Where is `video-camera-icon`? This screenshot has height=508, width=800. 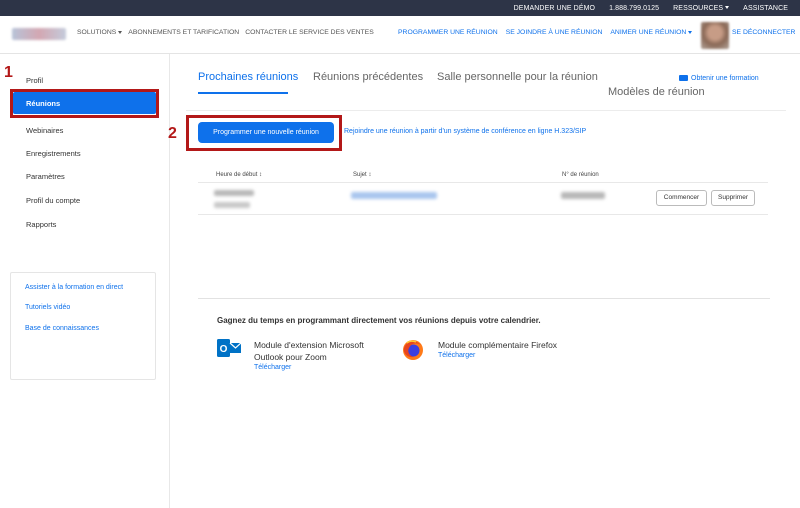
video-camera-icon is located at coordinates (683, 78).